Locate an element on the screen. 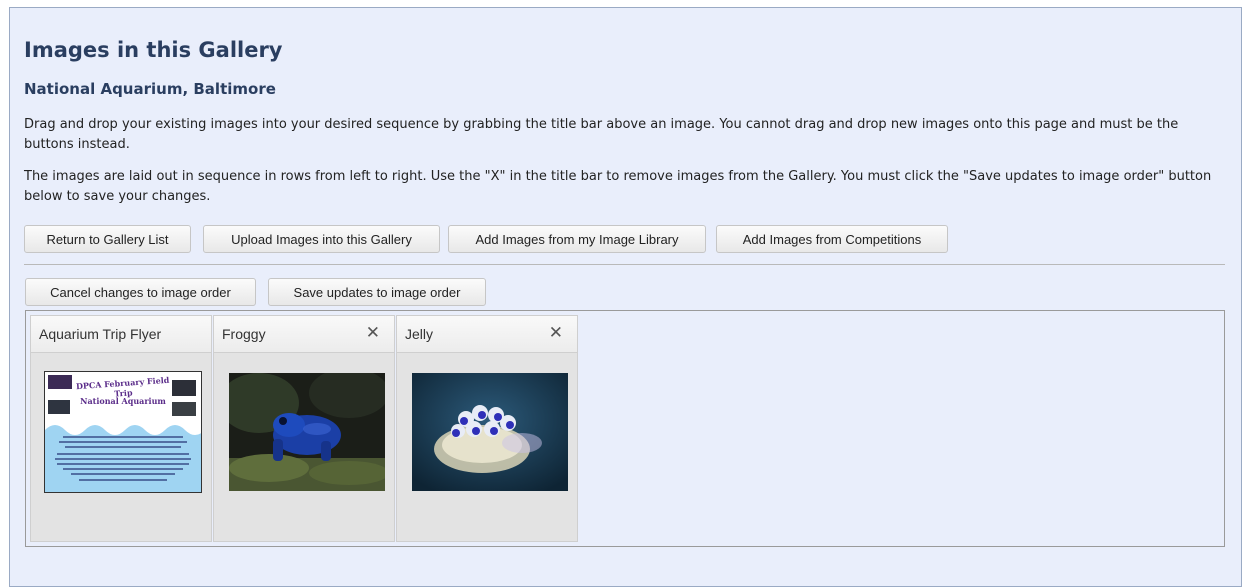  gallery-tile-froggy: Froggy ✕ is located at coordinates (304, 428).